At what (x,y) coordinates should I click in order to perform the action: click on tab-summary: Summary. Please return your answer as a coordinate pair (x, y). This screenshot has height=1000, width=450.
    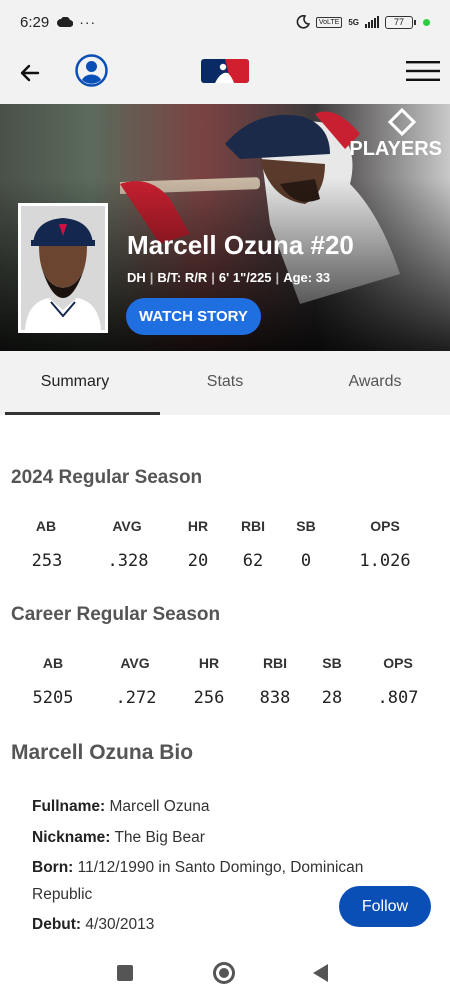
    Looking at the image, I should click on (80, 383).